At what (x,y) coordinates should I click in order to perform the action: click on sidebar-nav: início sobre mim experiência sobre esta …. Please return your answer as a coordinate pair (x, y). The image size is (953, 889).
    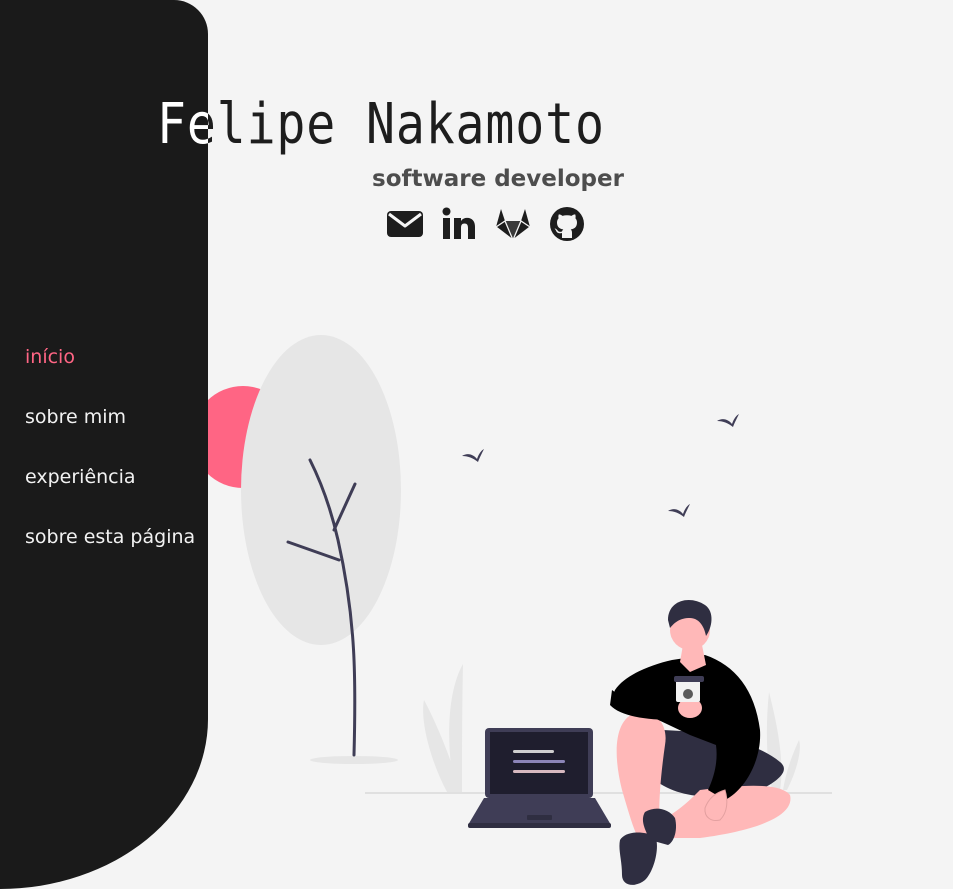
    Looking at the image, I should click on (110, 465).